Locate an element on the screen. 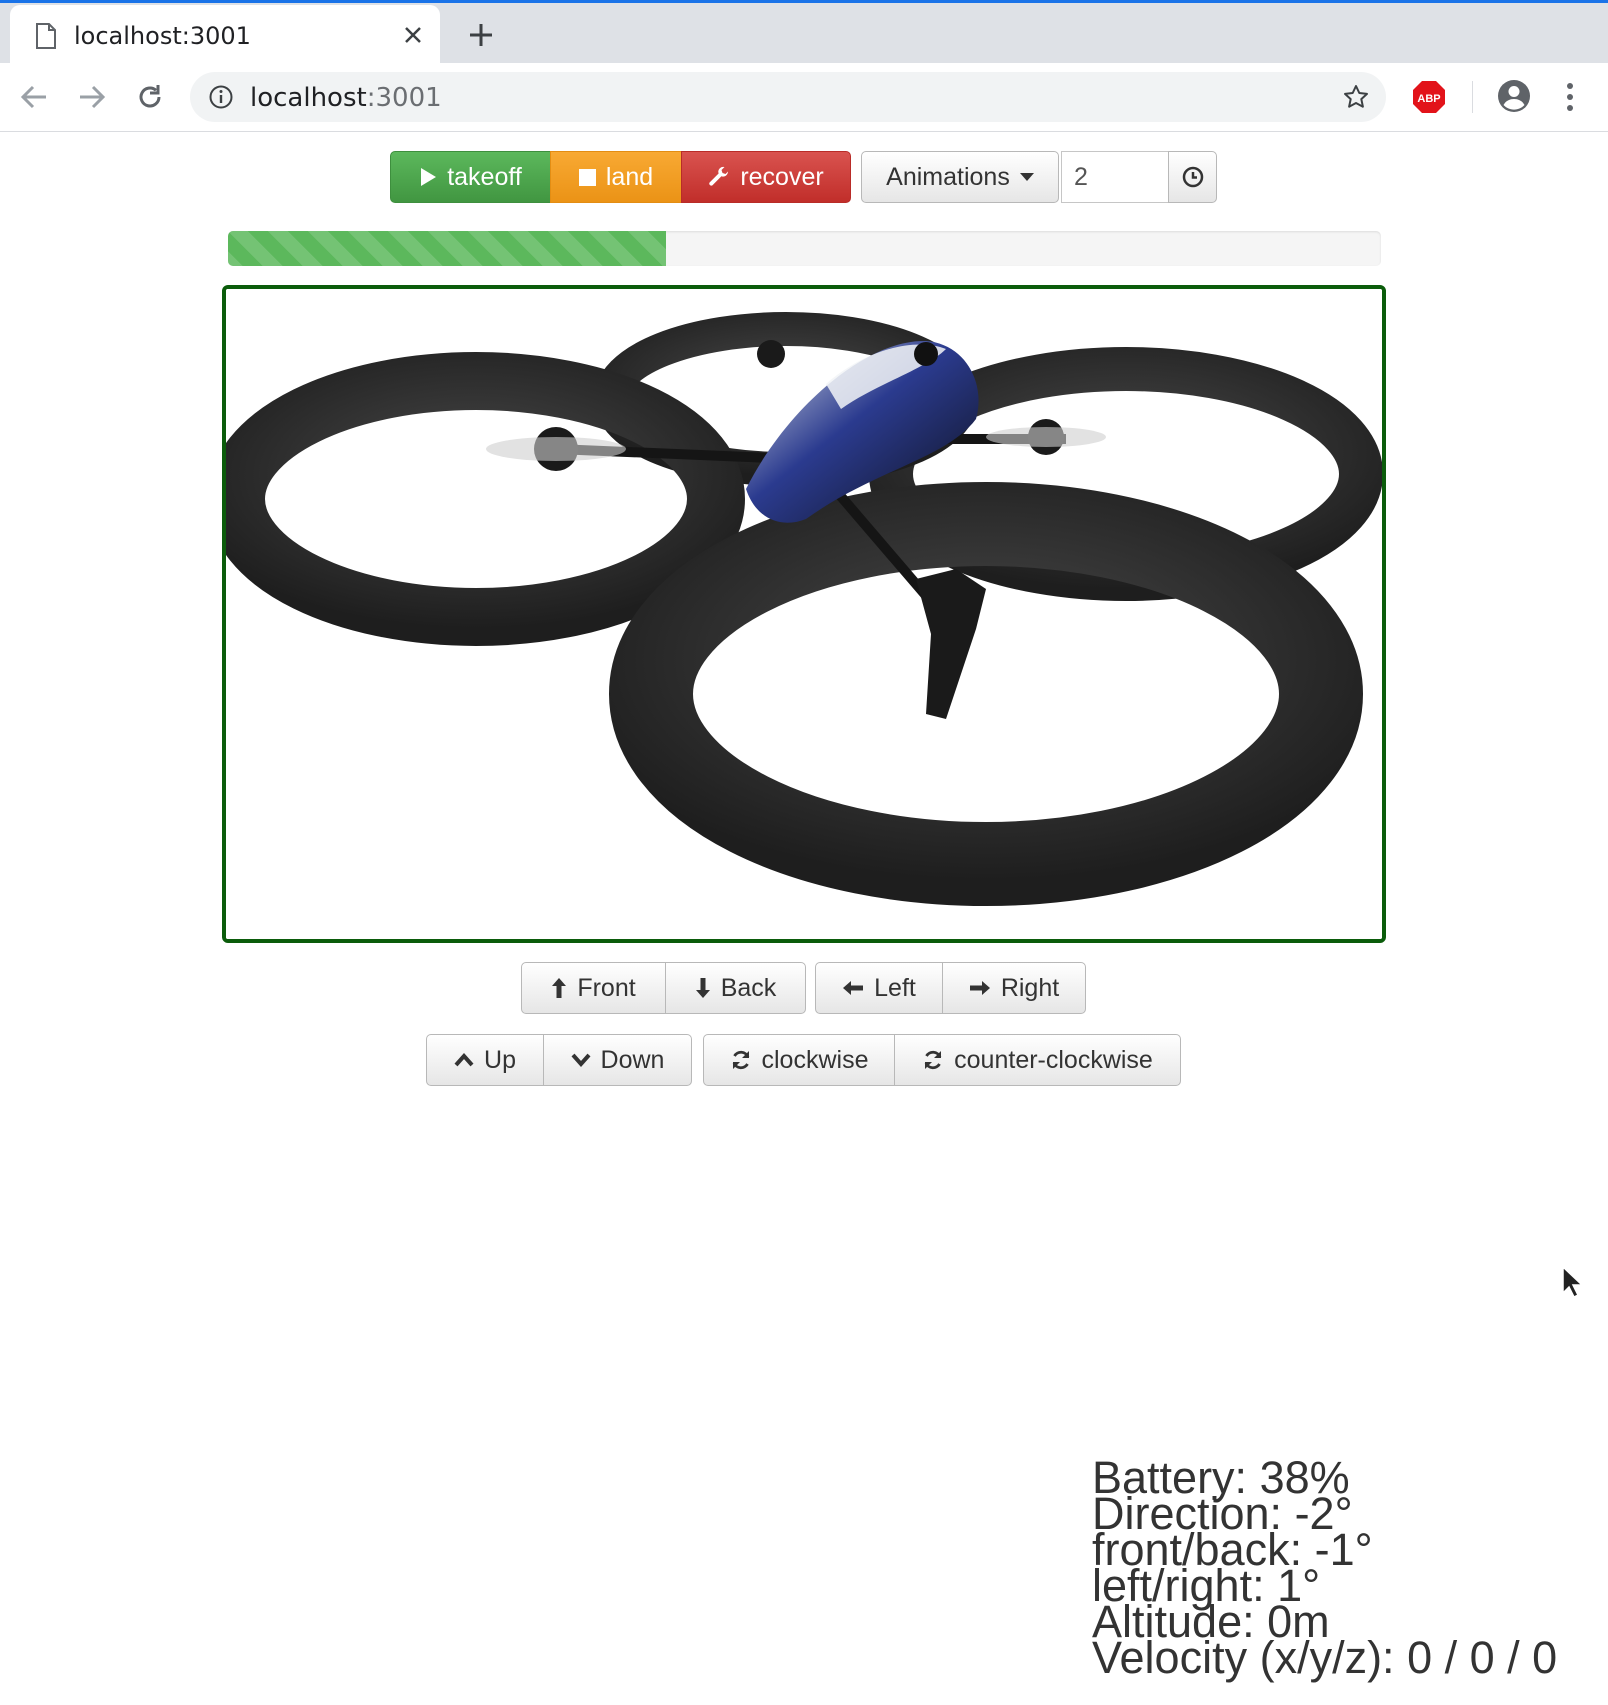  arrow-up-icon is located at coordinates (559, 988).